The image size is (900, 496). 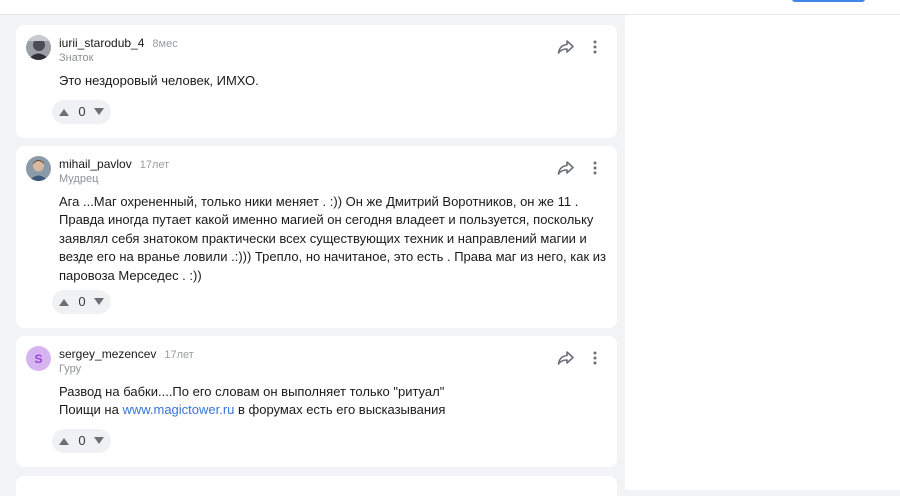 What do you see at coordinates (165, 44) in the screenshot?
I see `comment-age: 8мес` at bounding box center [165, 44].